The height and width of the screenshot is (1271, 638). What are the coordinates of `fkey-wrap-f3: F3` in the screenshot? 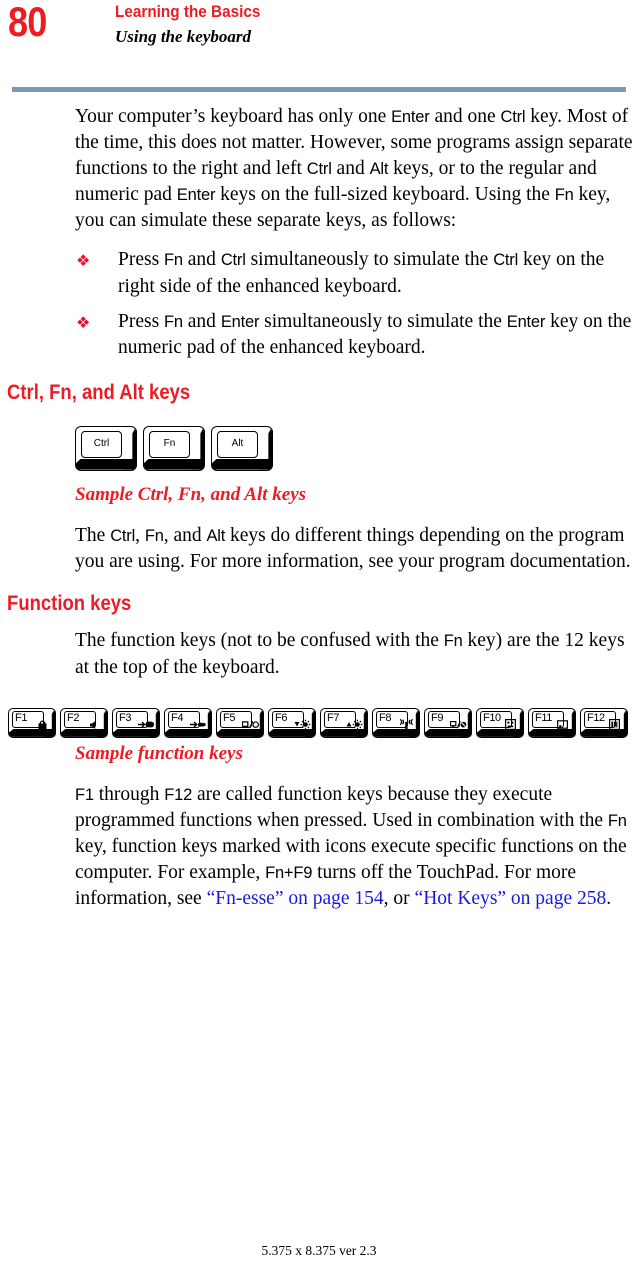 It's located at (138, 722).